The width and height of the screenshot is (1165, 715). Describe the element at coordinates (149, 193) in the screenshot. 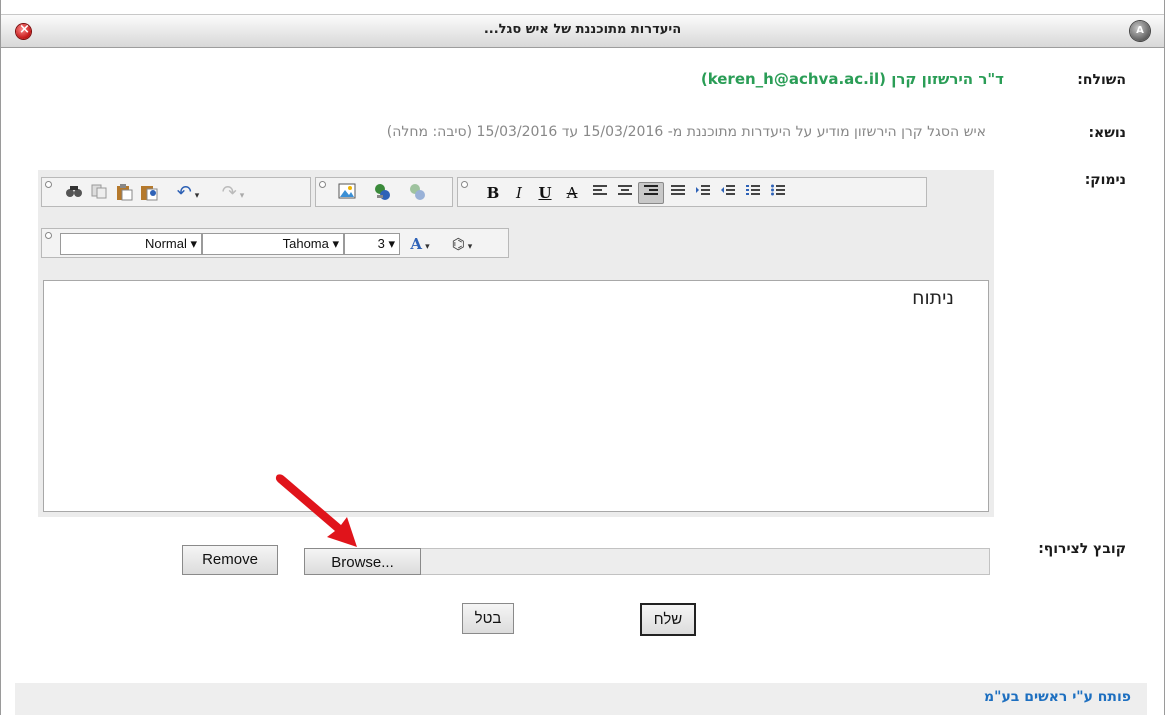

I see `paste-word-icon` at that location.